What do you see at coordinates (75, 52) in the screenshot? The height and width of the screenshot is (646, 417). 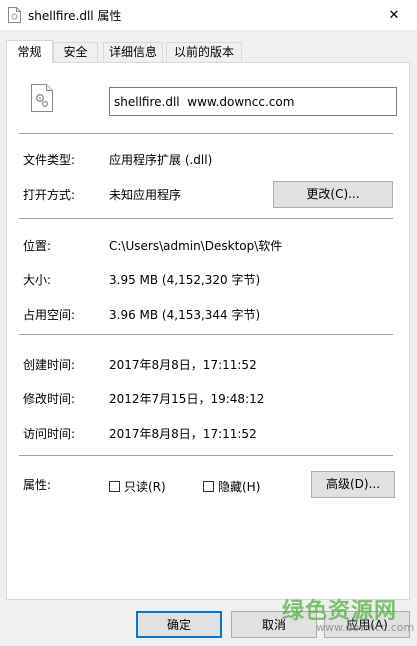 I see `tab-security: 安全` at bounding box center [75, 52].